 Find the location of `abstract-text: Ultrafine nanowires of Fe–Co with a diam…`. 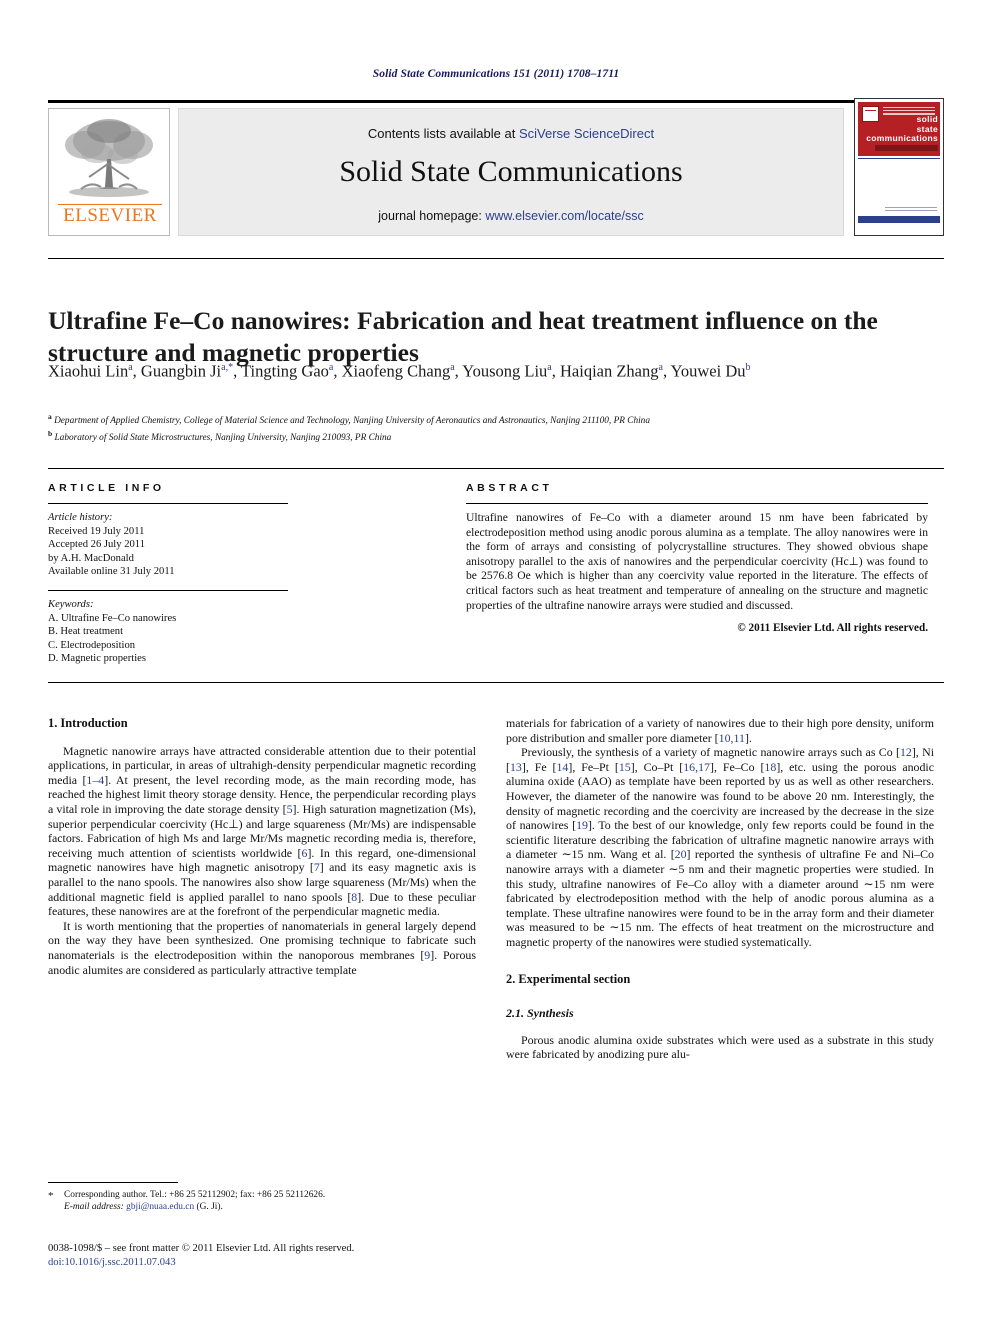

abstract-text: Ultrafine nanowires of Fe–Co with a diam… is located at coordinates (697, 561).